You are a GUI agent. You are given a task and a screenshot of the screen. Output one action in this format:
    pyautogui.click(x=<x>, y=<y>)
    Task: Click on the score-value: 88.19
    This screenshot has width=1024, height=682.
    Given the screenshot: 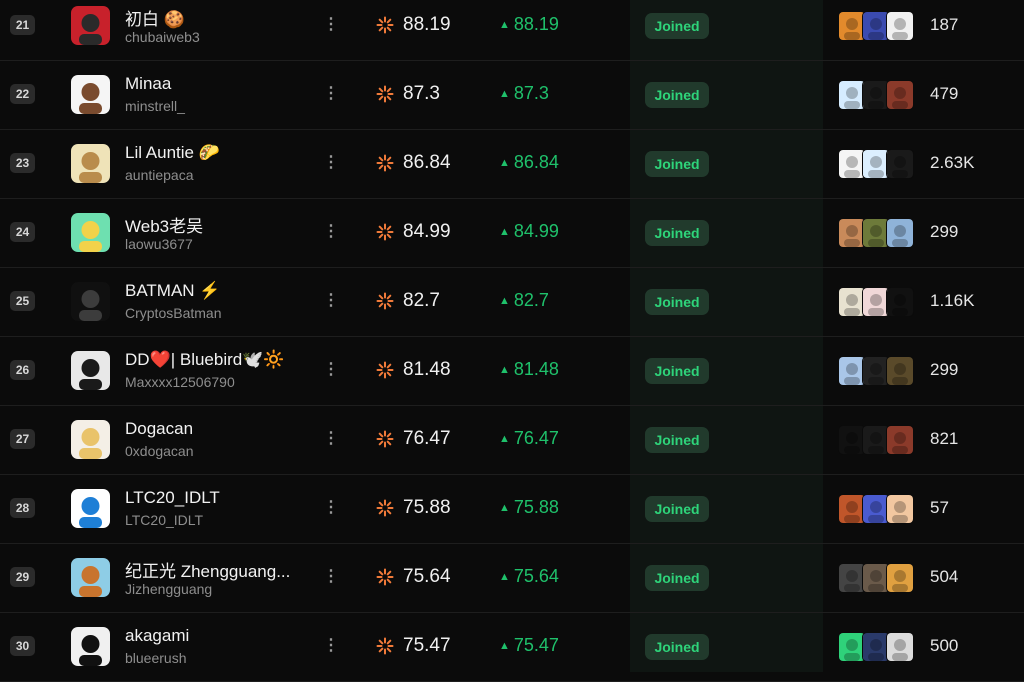 What is the action you would take?
    pyautogui.click(x=427, y=24)
    